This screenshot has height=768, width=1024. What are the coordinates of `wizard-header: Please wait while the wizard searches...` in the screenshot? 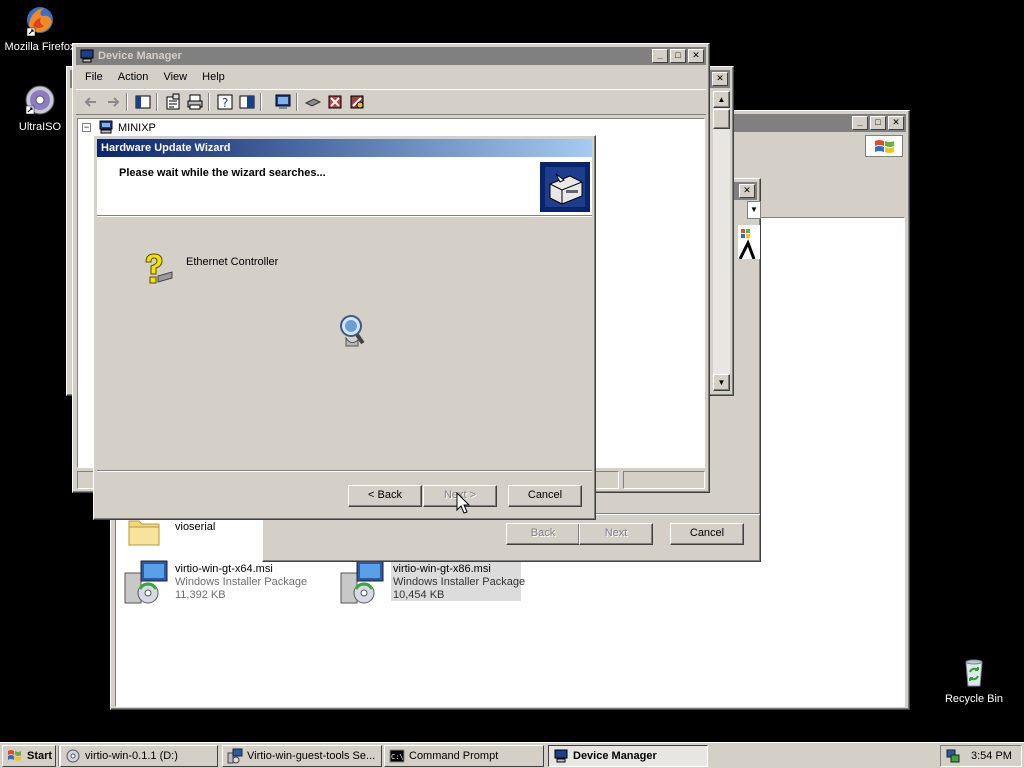 It's located at (344, 186).